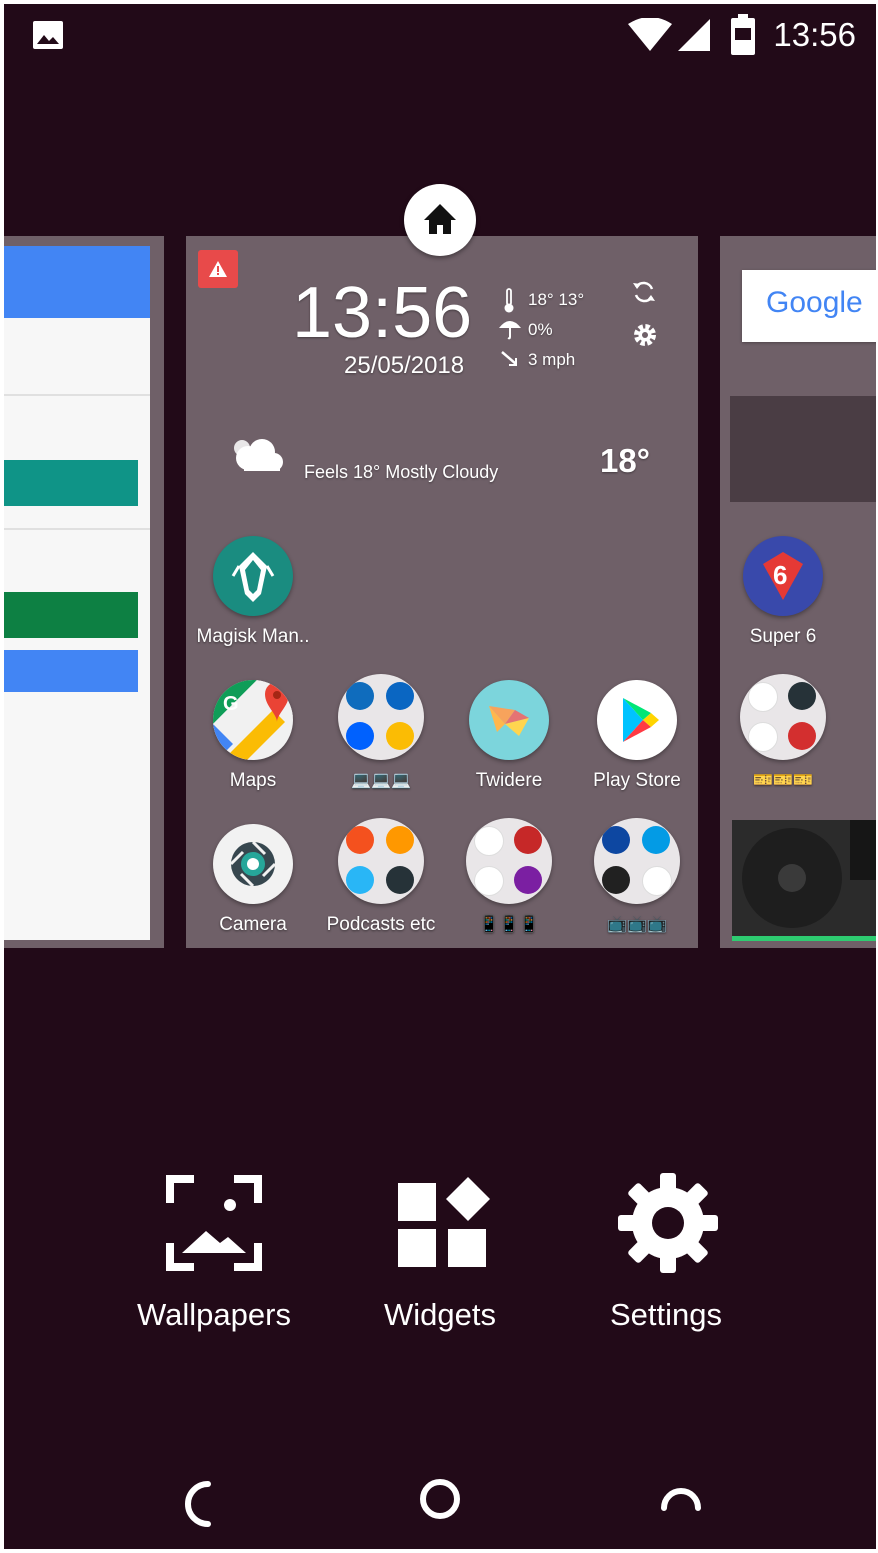 This screenshot has height=1553, width=878. Describe the element at coordinates (401, 472) in the screenshot. I see `weather-description: Feels 18° Mostly Cloudy` at that location.